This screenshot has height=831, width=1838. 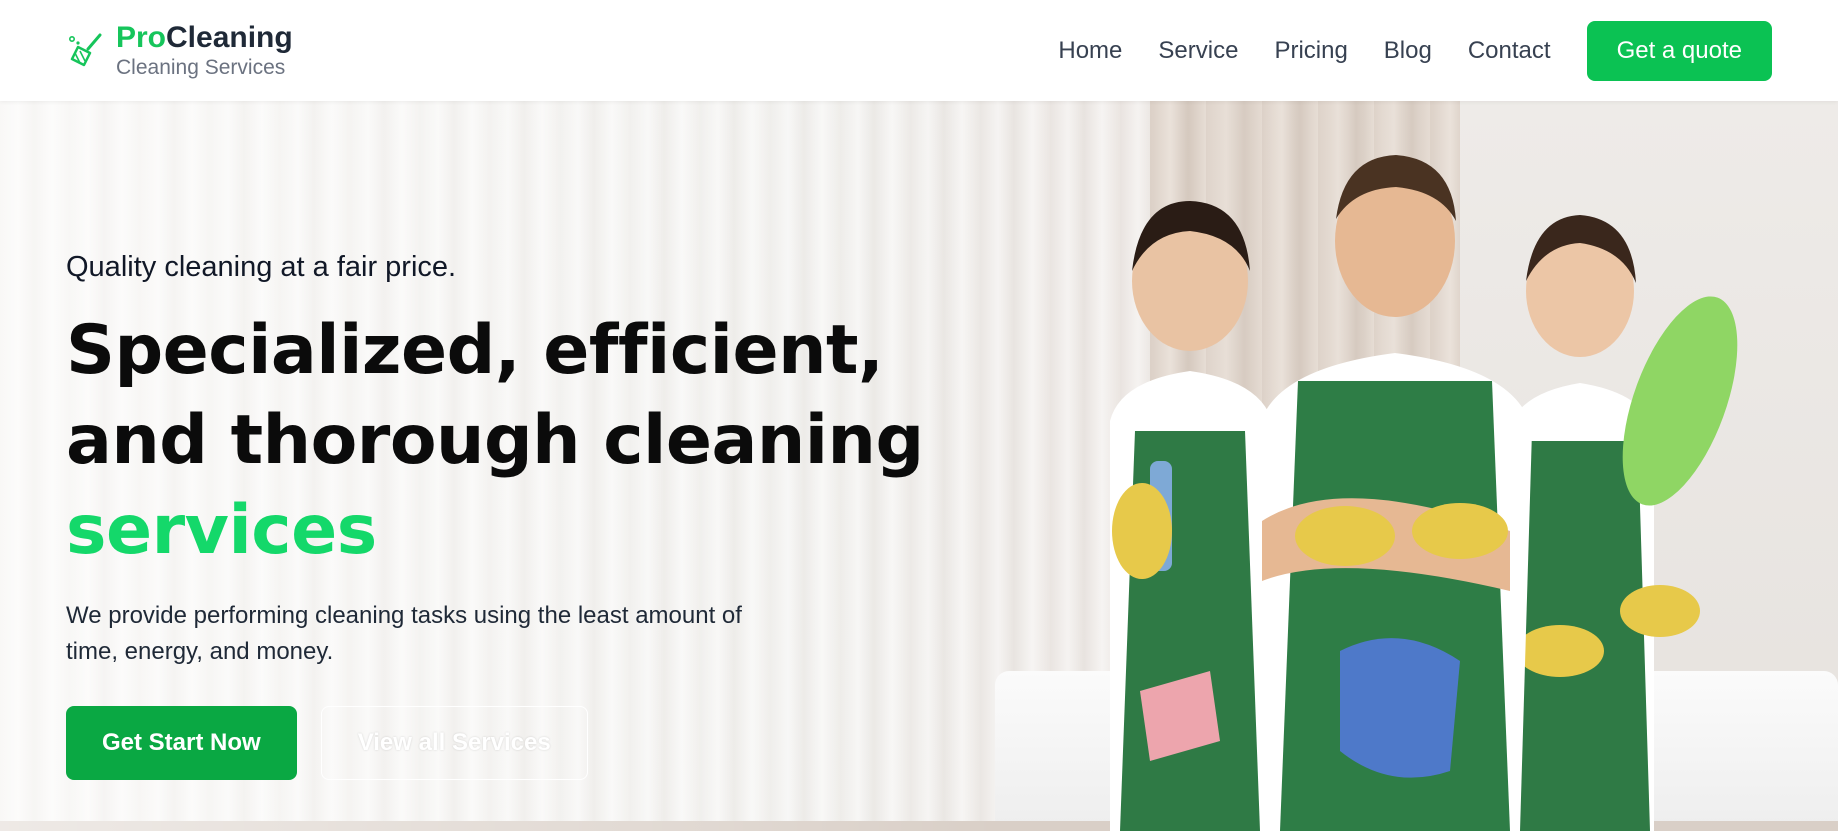 What do you see at coordinates (85, 49) in the screenshot?
I see `broom-icon` at bounding box center [85, 49].